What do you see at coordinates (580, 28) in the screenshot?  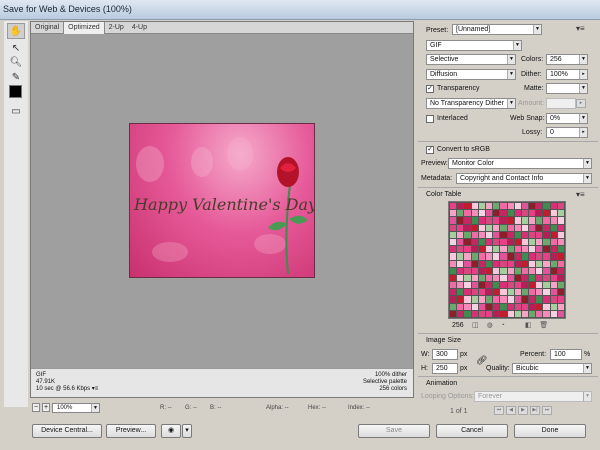 I see `optimize-menu-icon: ▾≡` at bounding box center [580, 28].